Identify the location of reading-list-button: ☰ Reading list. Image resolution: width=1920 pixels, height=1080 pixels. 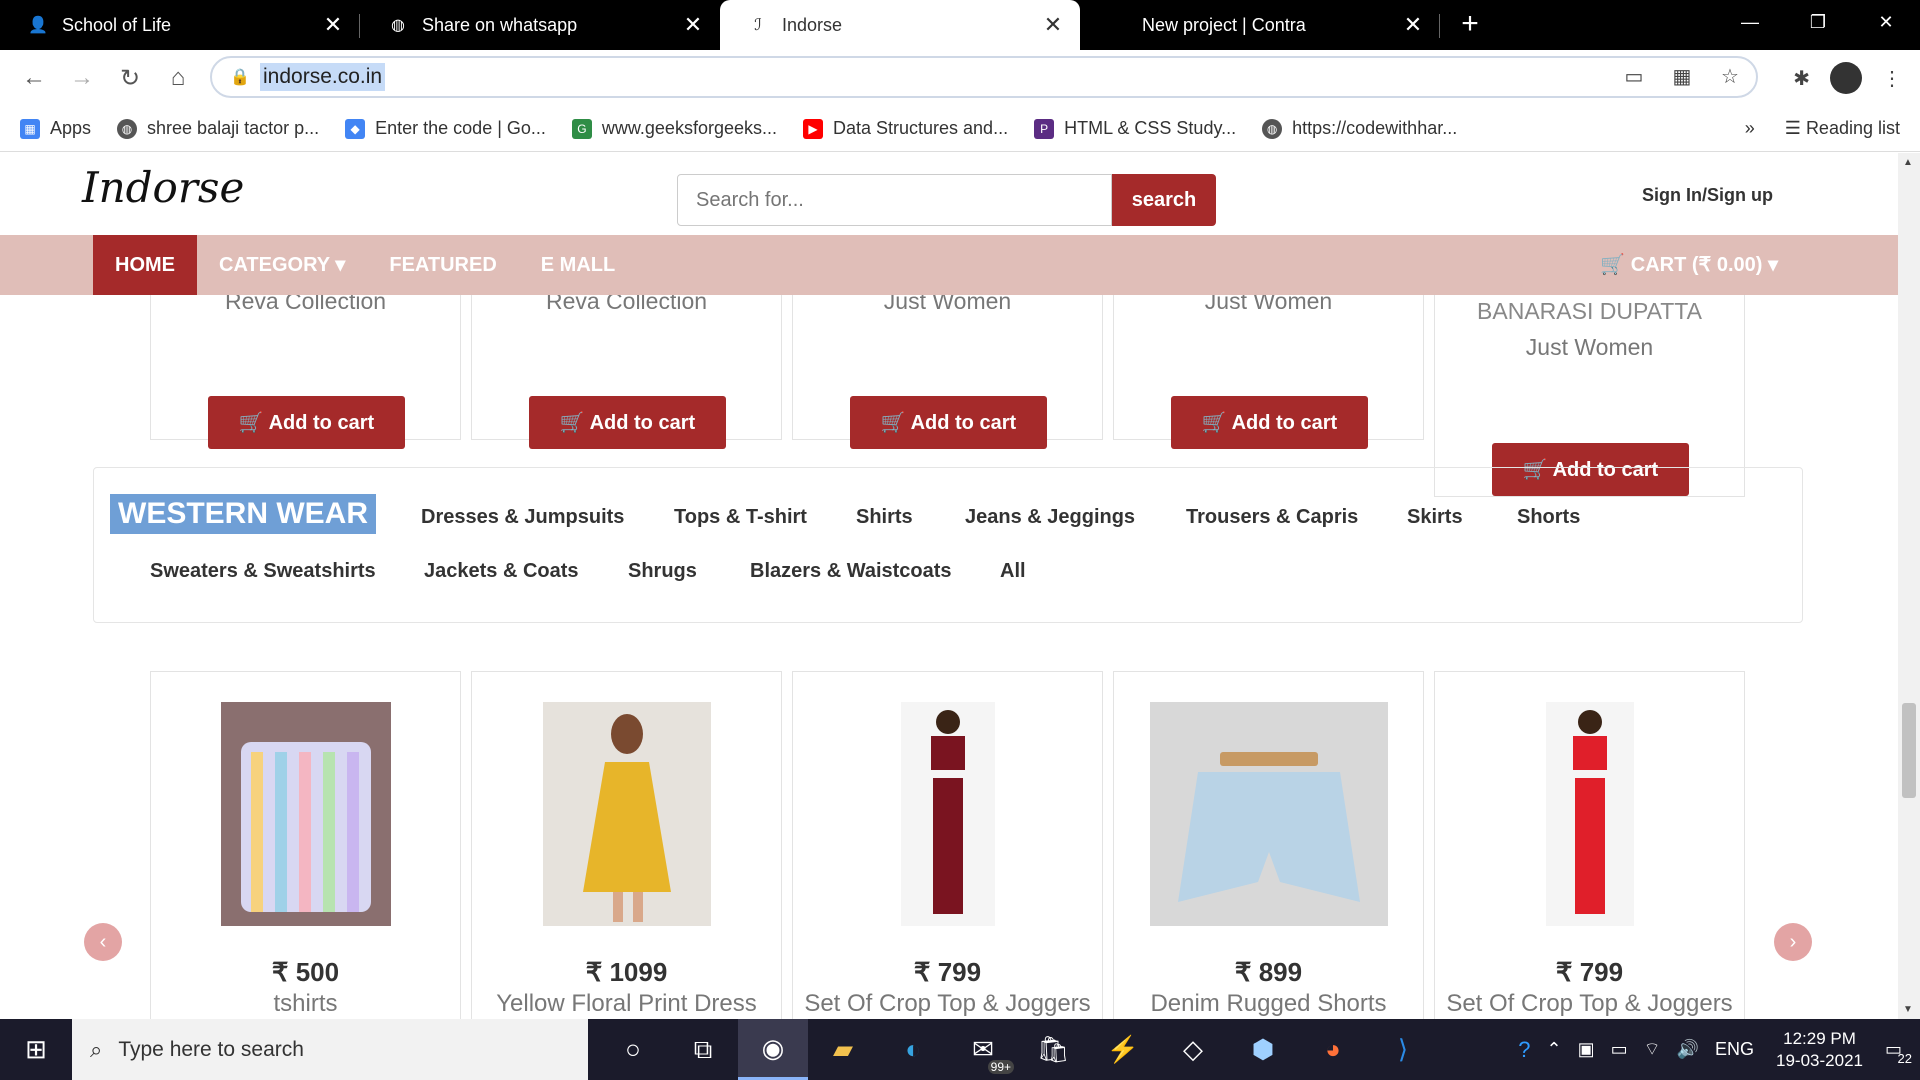
(1842, 128).